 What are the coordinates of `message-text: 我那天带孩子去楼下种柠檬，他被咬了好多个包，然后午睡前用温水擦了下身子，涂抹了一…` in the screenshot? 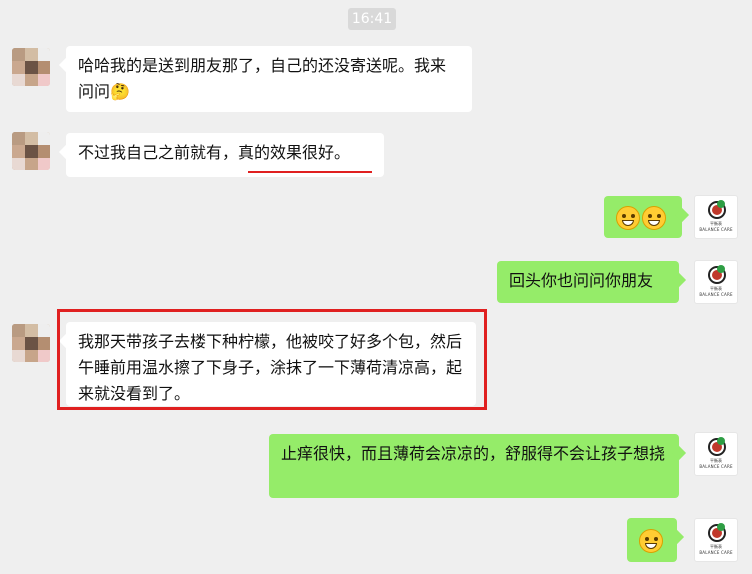 It's located at (270, 367).